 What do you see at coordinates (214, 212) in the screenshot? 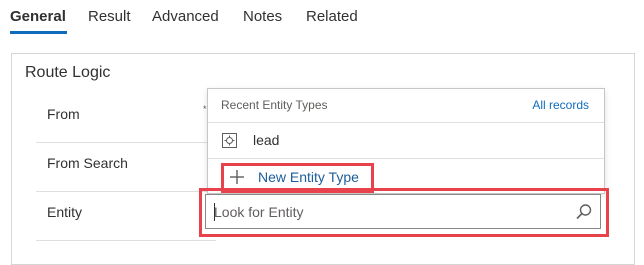
I see `text-caret` at bounding box center [214, 212].